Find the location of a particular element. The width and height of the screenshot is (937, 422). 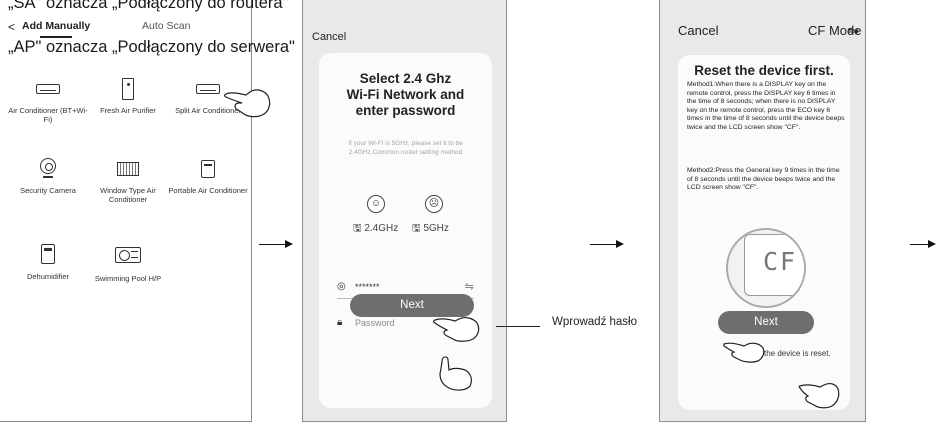

enter-password-caption: Wprowadź hasło is located at coordinates (595, 322).